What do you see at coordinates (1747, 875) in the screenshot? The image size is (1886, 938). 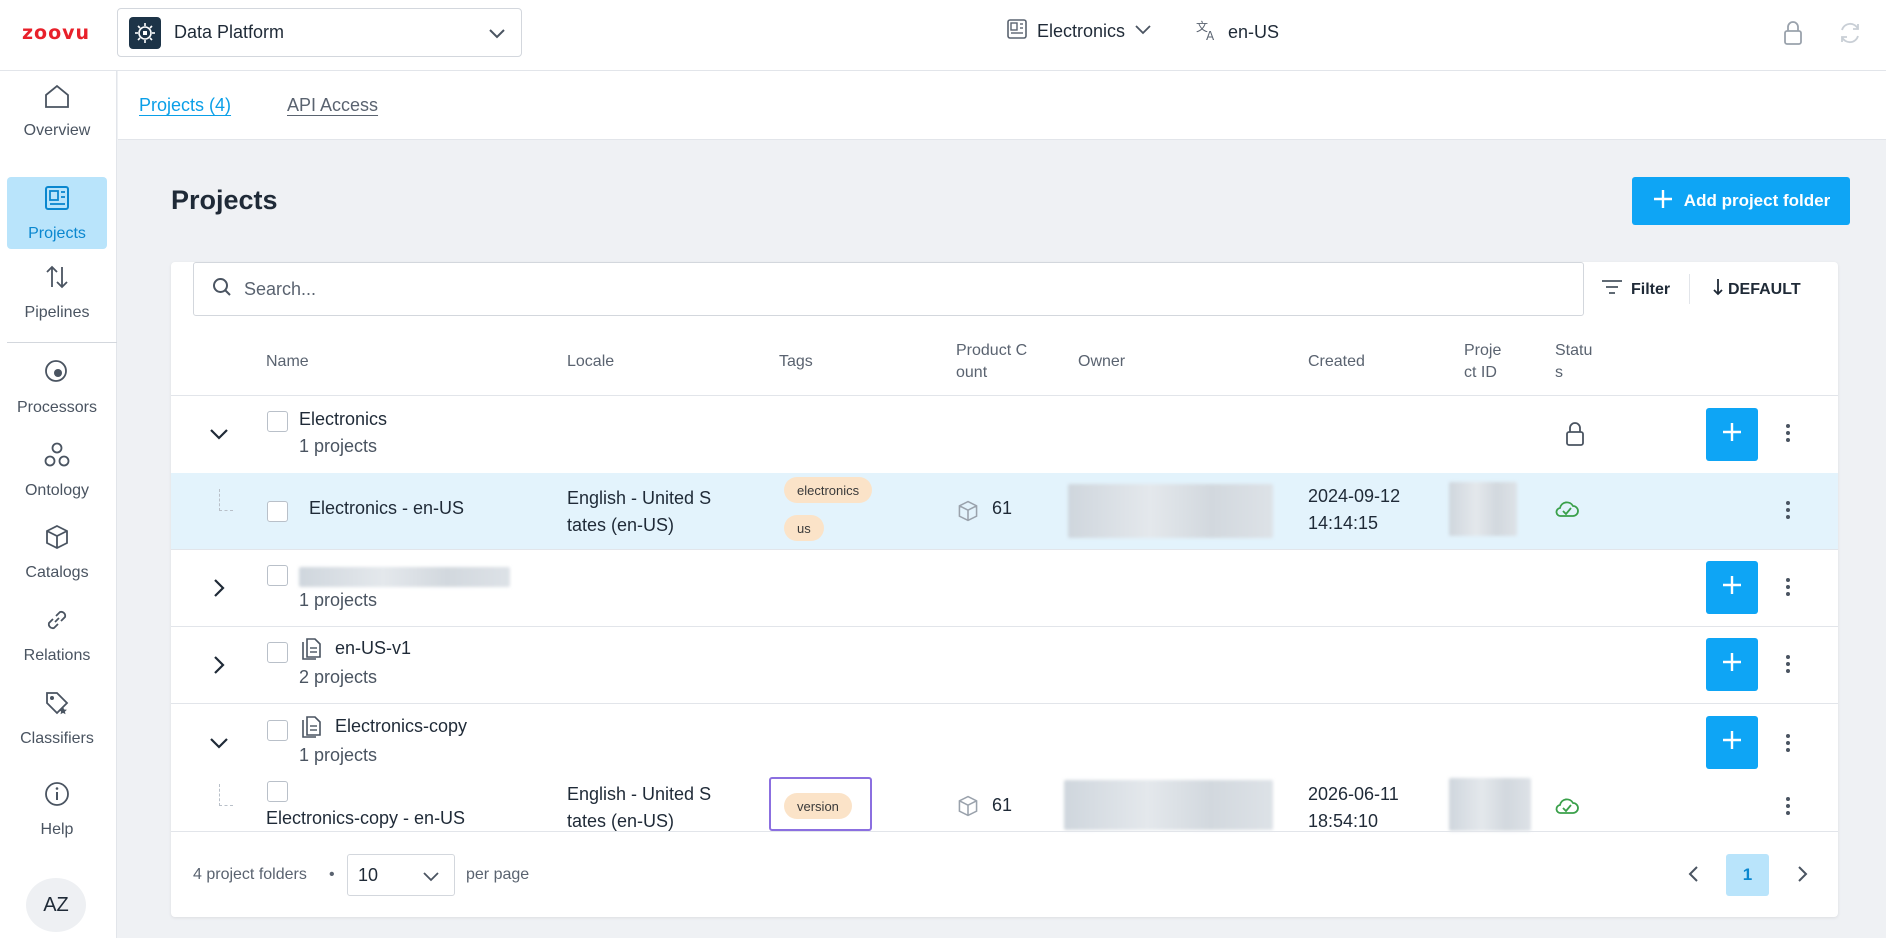 I see `page-number-button: 1` at bounding box center [1747, 875].